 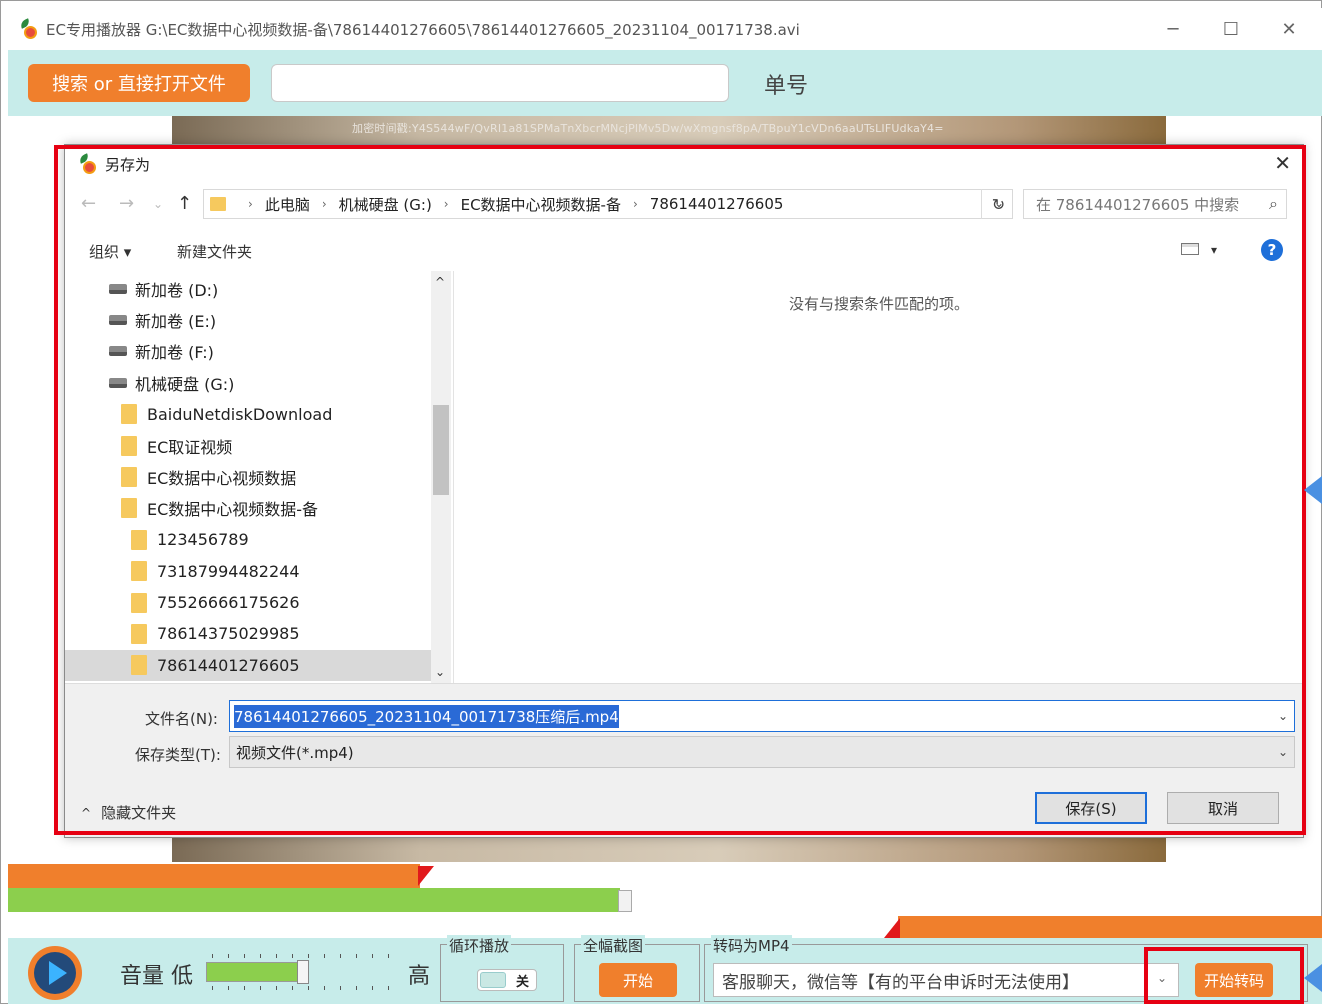 I want to click on volume-slider, so click(x=303, y=972).